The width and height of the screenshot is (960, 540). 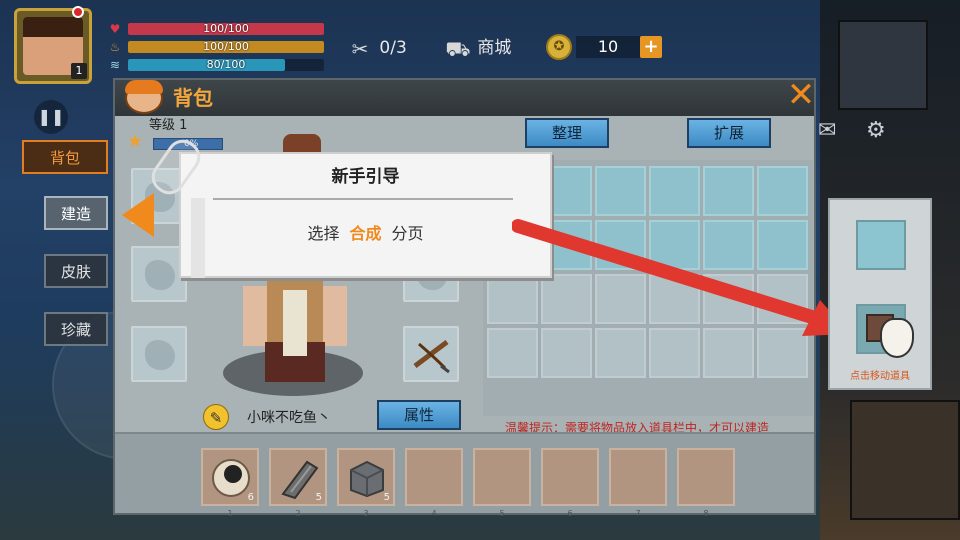 What do you see at coordinates (393, 48) in the screenshot?
I see `tasks-count: 0/3` at bounding box center [393, 48].